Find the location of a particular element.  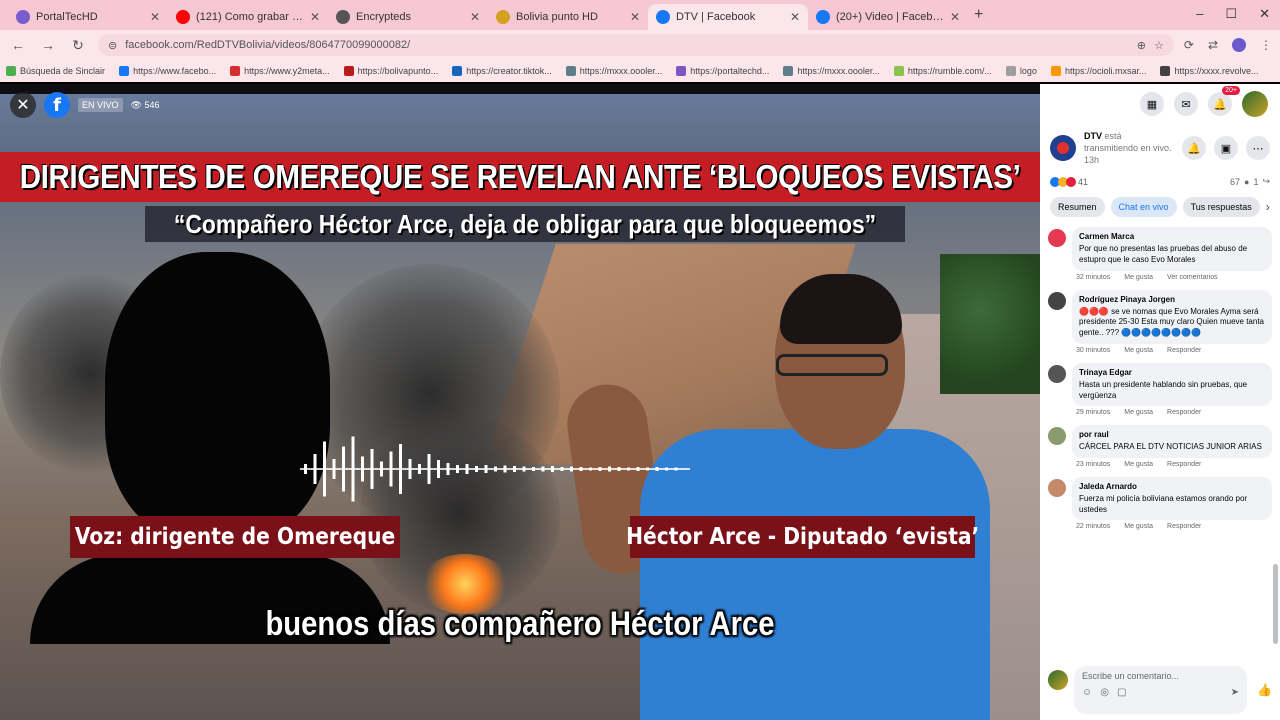

zoom-icon: ⊕ is located at coordinates (1141, 45).